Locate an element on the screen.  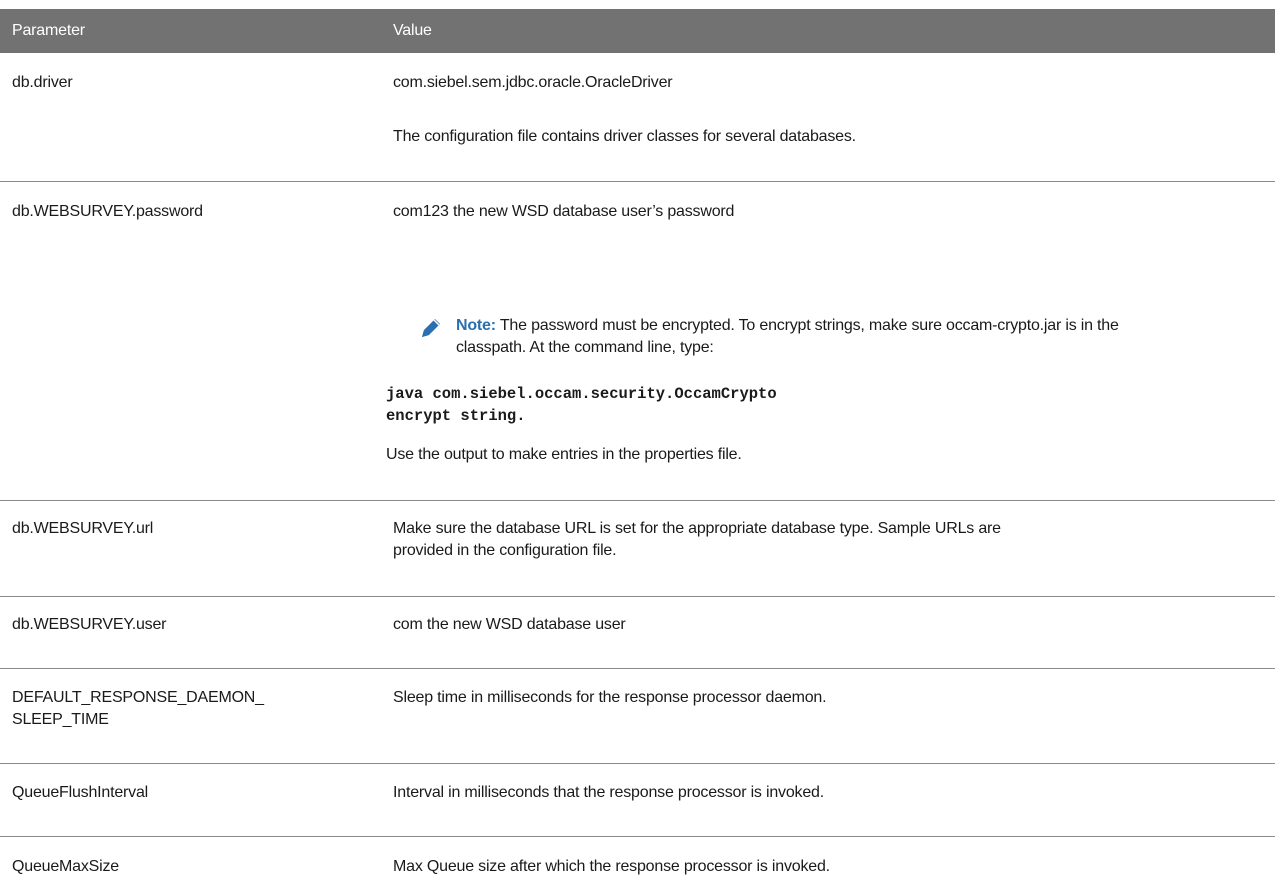
param-default-response-daemon-sleep-time-line2: SLEEP_TIME is located at coordinates (60, 719).